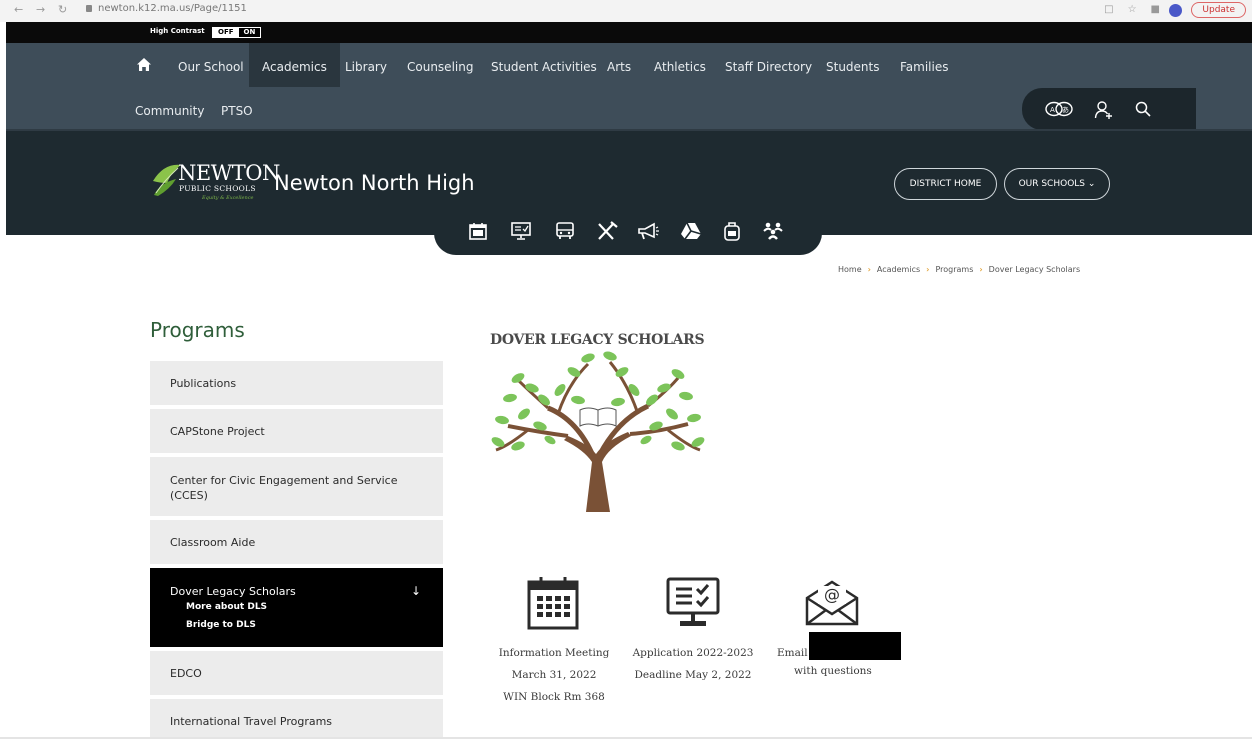 The image size is (1252, 739). I want to click on contrast-on-option: ON, so click(249, 32).